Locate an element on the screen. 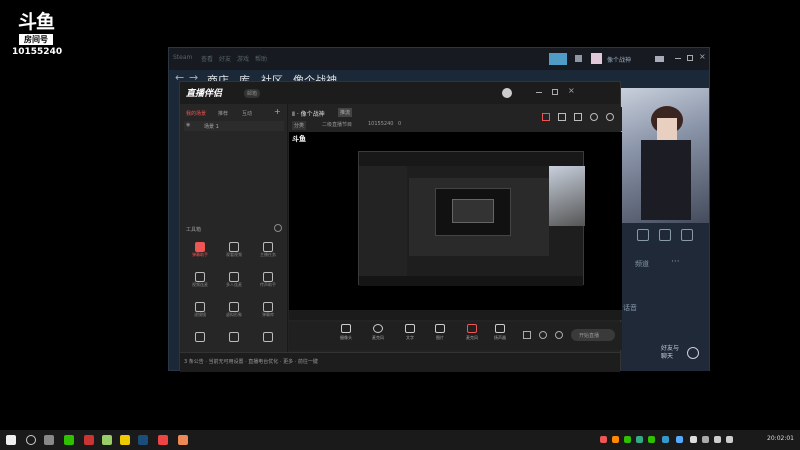  clock: 20:02:01 is located at coordinates (780, 438).